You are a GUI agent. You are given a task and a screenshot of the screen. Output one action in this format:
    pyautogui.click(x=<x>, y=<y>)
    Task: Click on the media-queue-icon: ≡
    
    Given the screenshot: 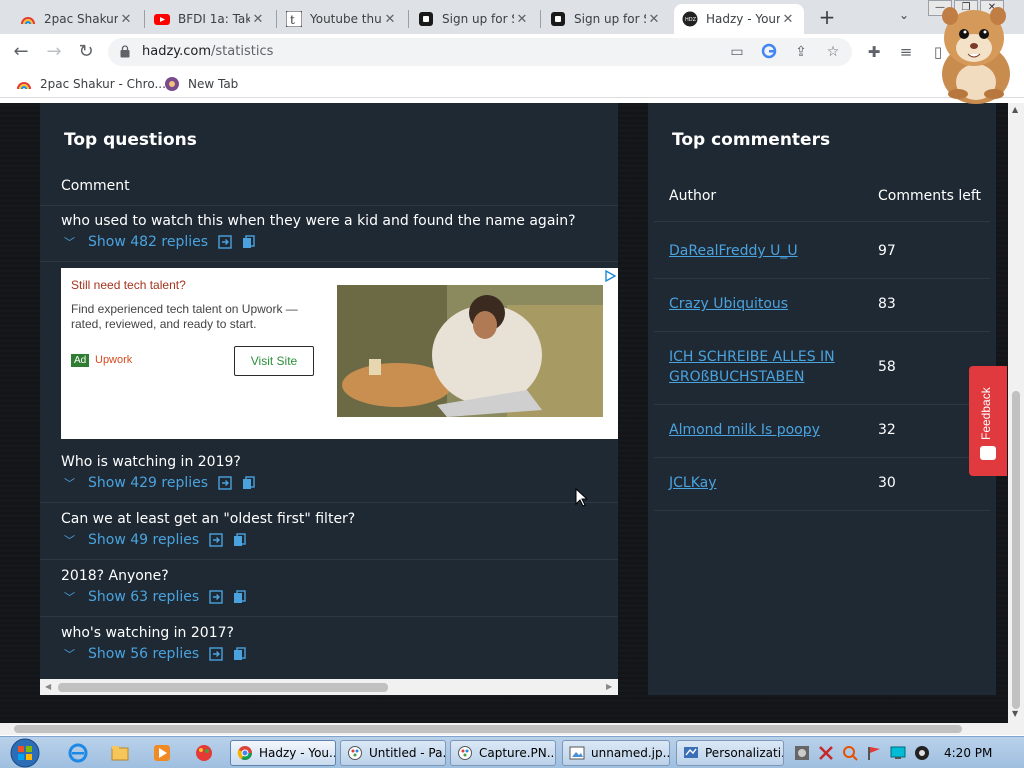 What is the action you would take?
    pyautogui.click(x=906, y=52)
    